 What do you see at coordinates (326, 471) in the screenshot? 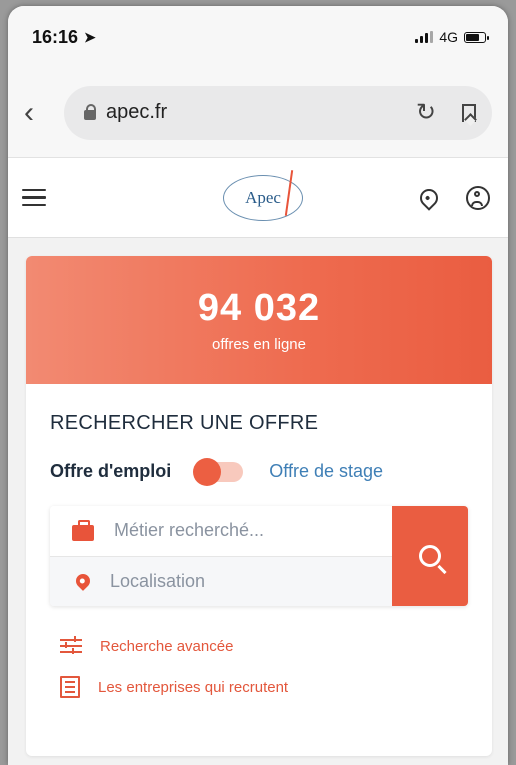
I see `option-stage: Offre de stage` at bounding box center [326, 471].